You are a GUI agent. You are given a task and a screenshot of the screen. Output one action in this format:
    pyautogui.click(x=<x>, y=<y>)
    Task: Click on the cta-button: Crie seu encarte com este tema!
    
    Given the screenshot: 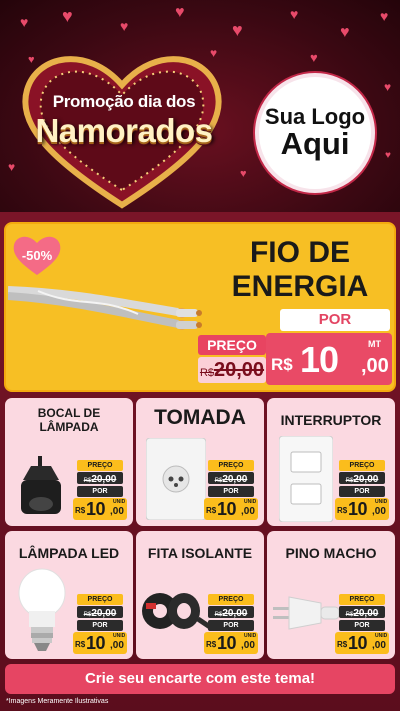 What is the action you would take?
    pyautogui.click(x=200, y=679)
    